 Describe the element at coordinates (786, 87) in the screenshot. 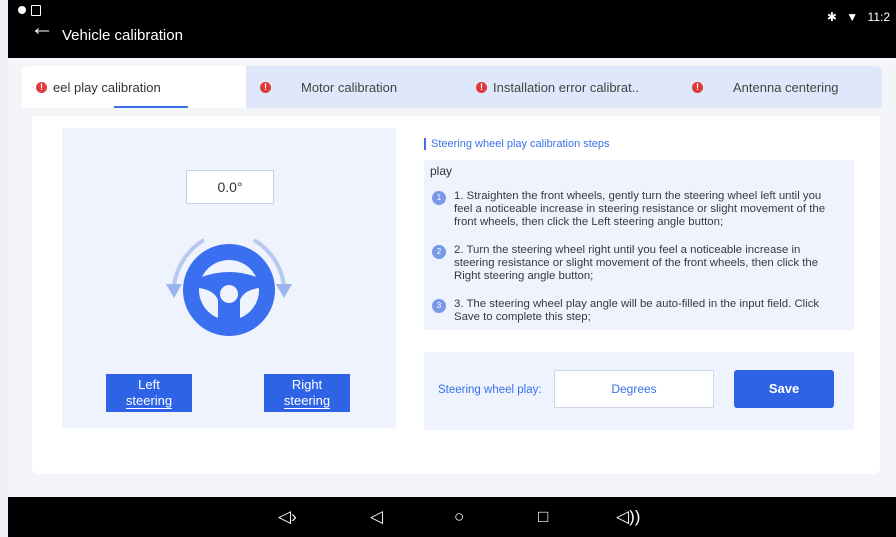

I see `tab-label: Antenna centering` at that location.